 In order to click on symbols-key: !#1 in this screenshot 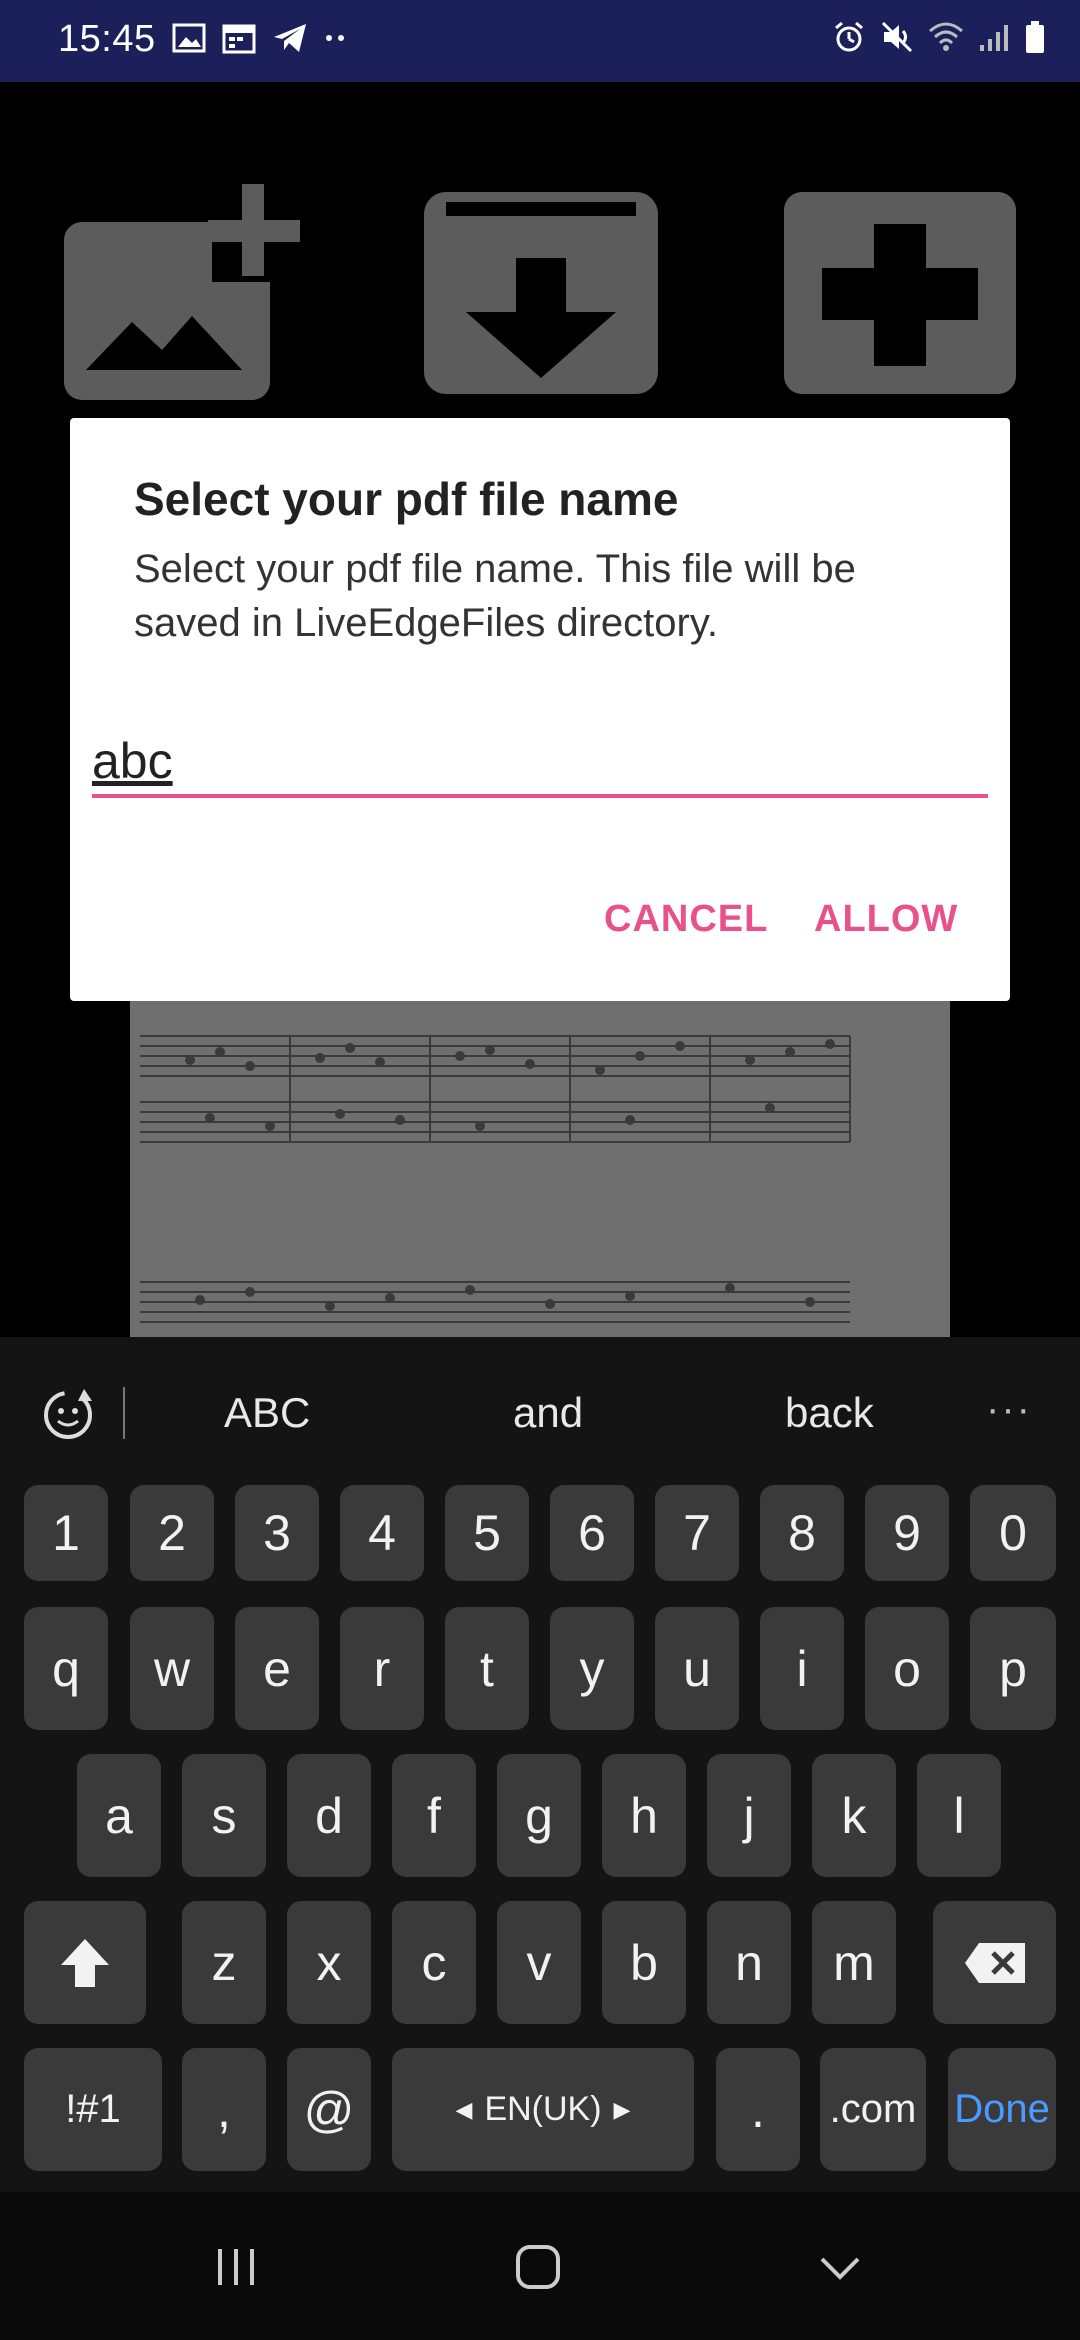, I will do `click(93, 2109)`.